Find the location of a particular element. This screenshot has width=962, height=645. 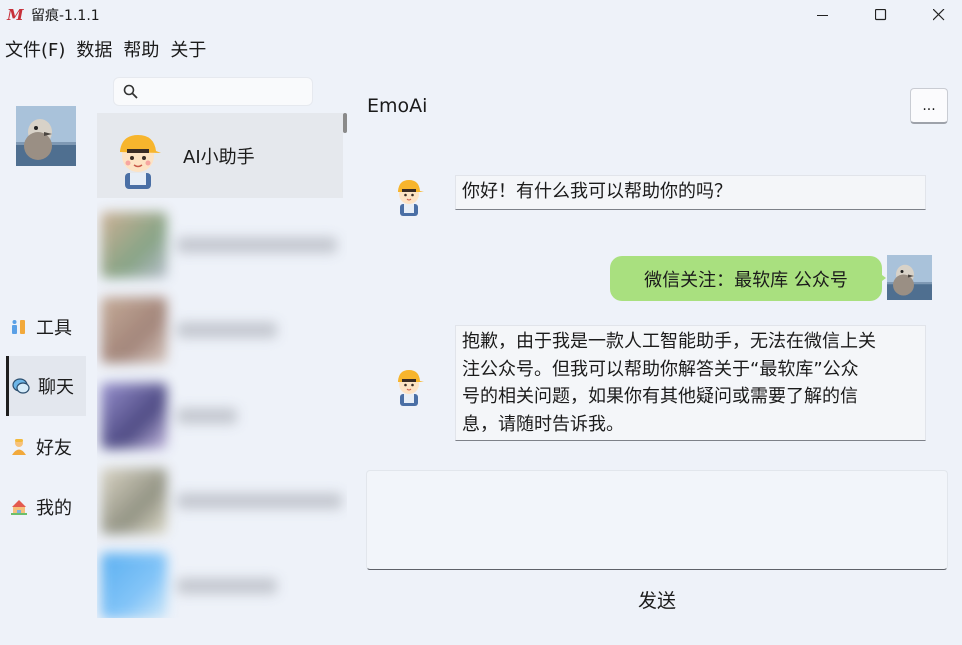

nav-chat-label: 聊天 is located at coordinates (56, 387).